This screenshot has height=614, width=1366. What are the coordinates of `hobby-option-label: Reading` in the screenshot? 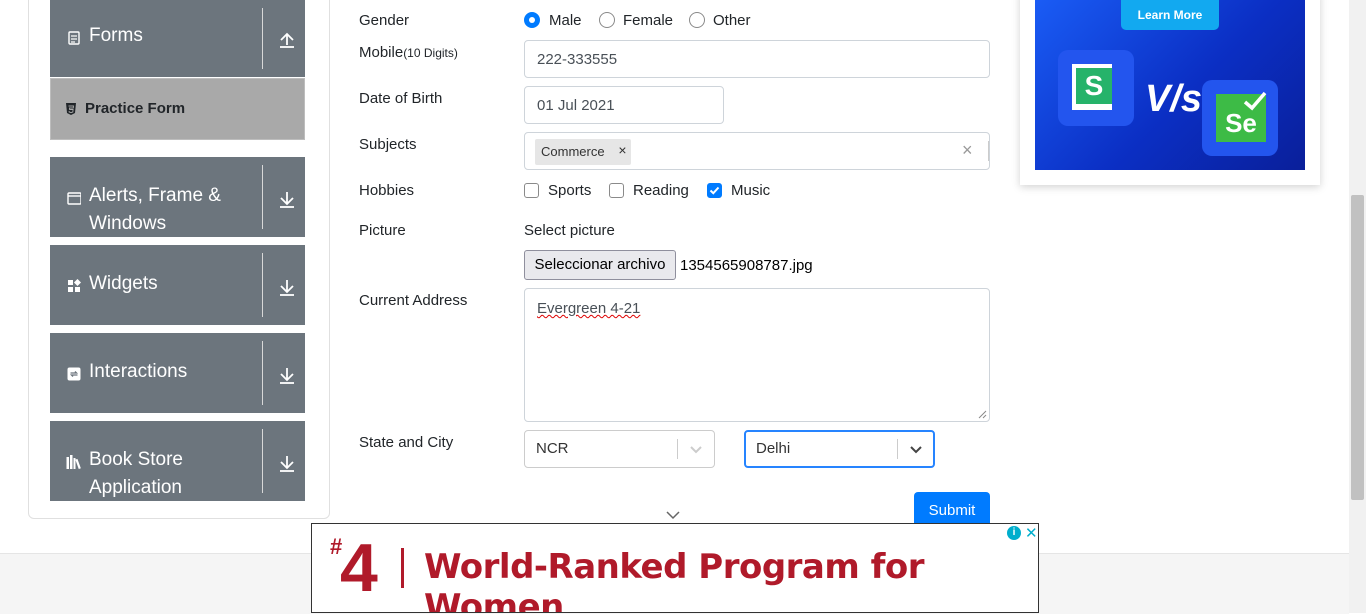 It's located at (661, 190).